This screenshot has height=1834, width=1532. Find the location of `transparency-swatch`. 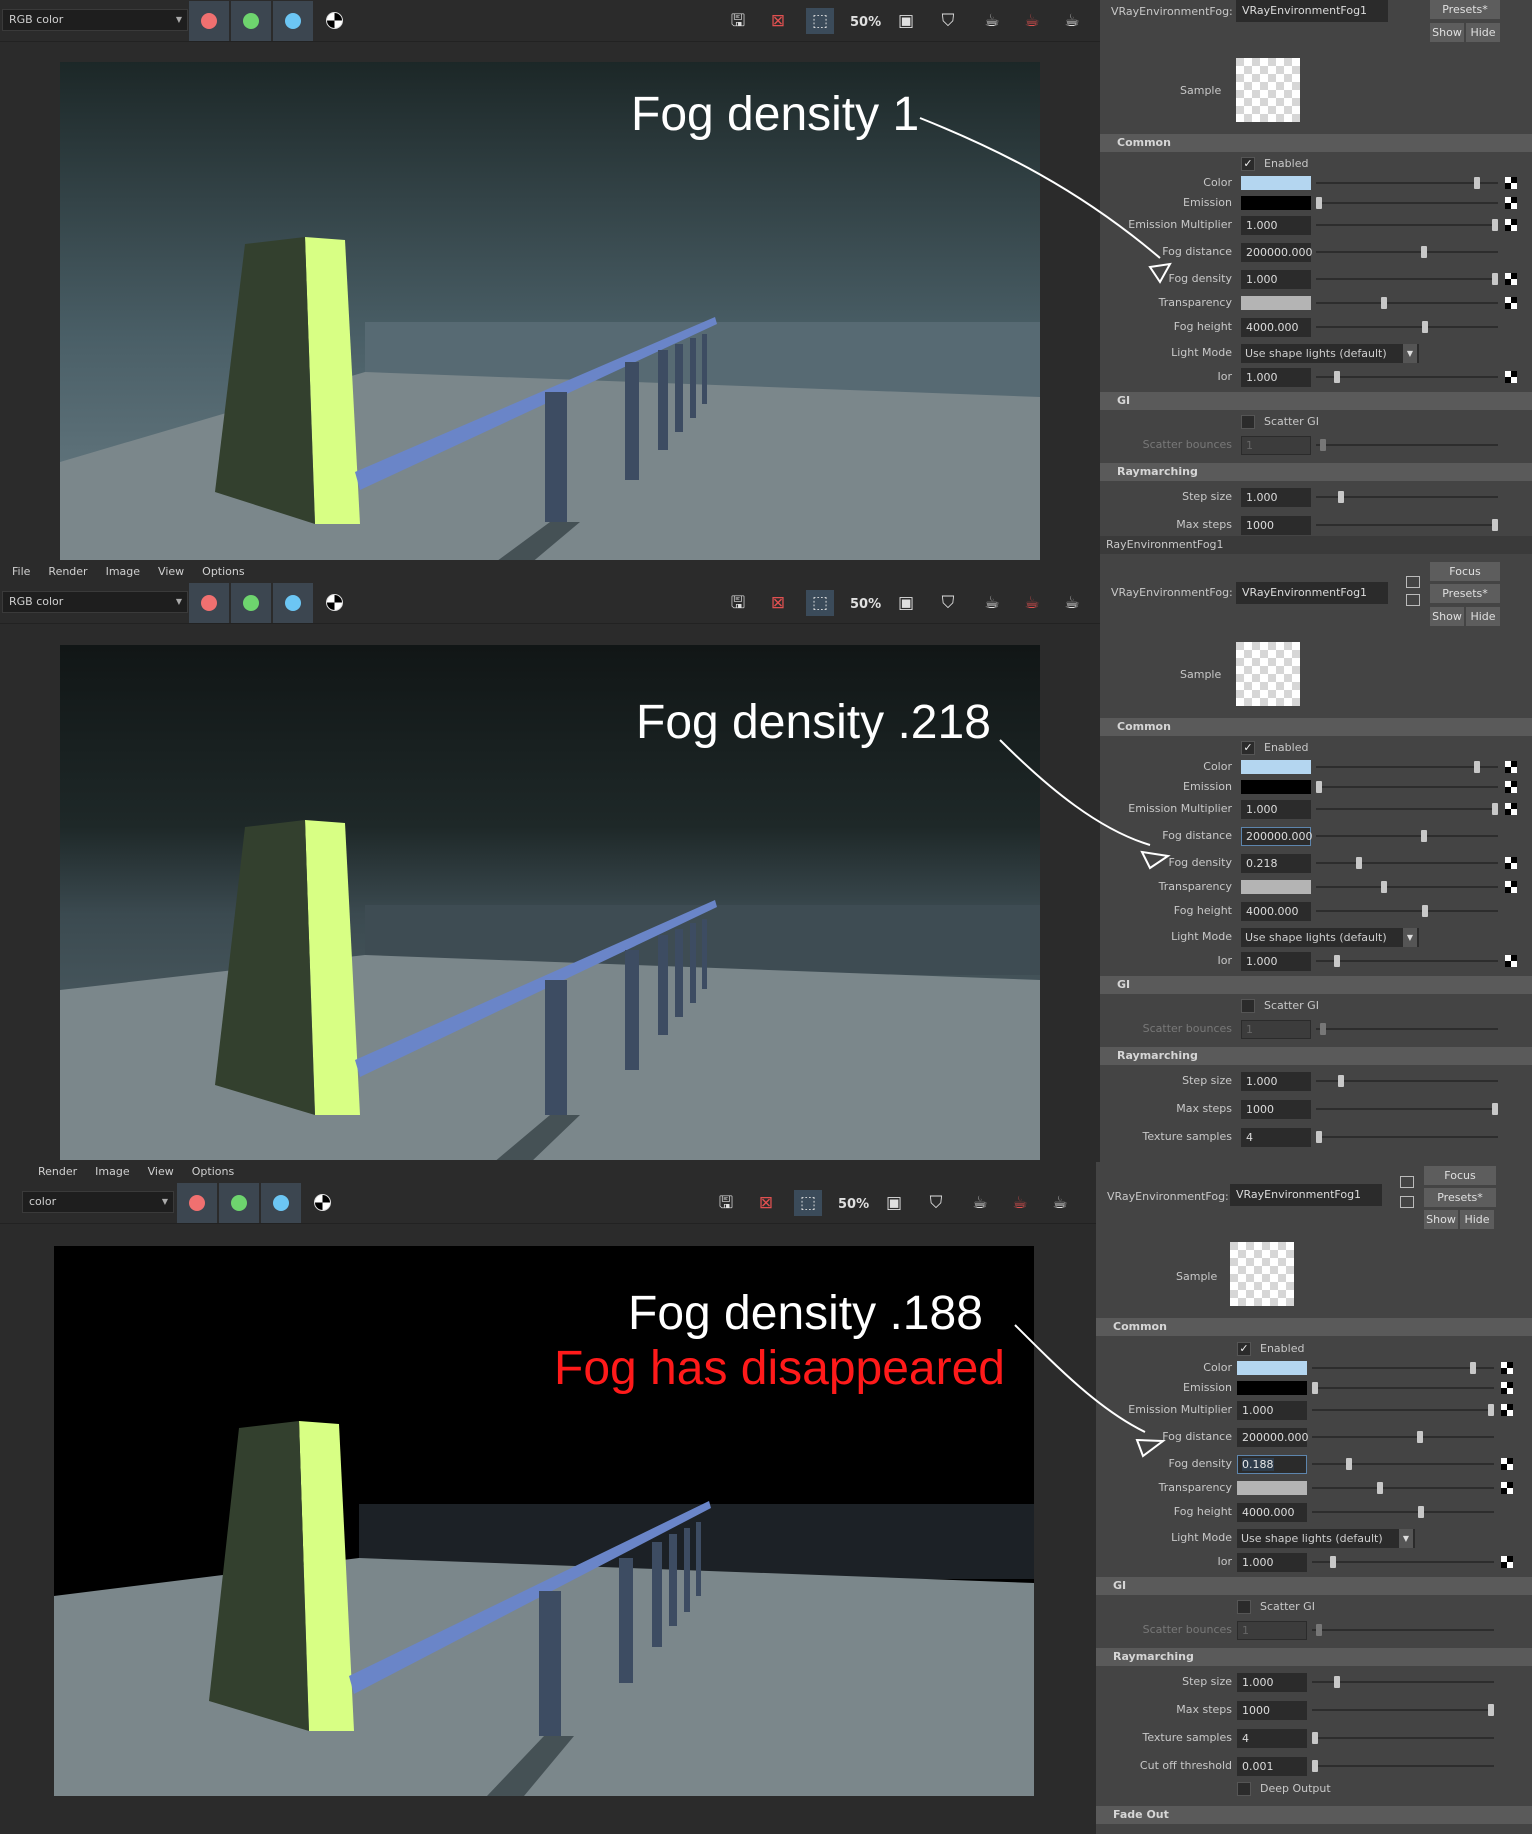

transparency-swatch is located at coordinates (1272, 1488).